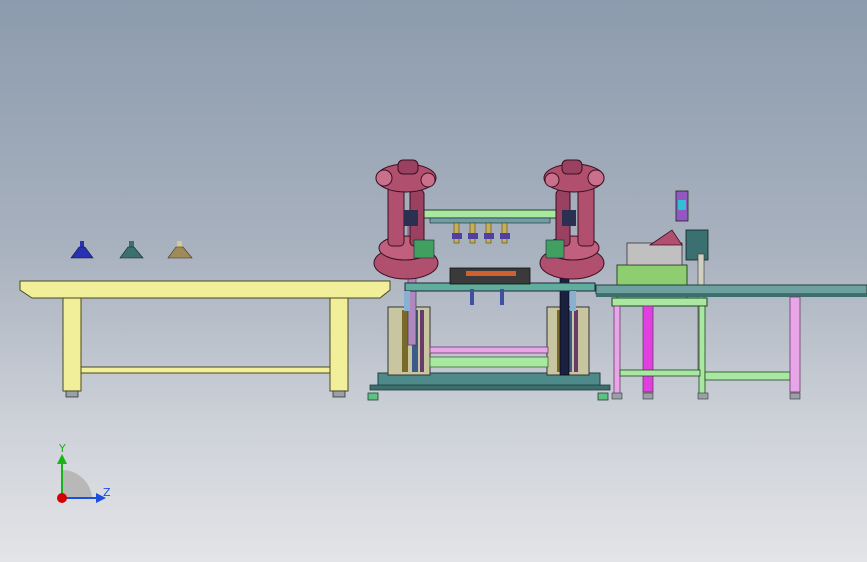  Describe the element at coordinates (72, 344) in the screenshot. I see `table-leg-left` at that location.